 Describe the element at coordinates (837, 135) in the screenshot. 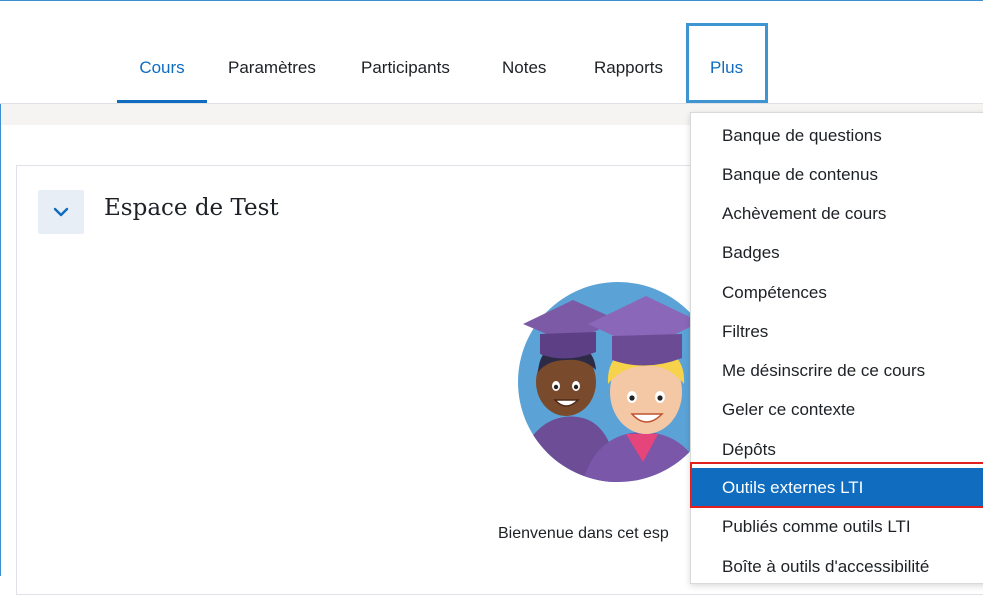

I see `menu-item-banque-questions: Banque de questions` at that location.